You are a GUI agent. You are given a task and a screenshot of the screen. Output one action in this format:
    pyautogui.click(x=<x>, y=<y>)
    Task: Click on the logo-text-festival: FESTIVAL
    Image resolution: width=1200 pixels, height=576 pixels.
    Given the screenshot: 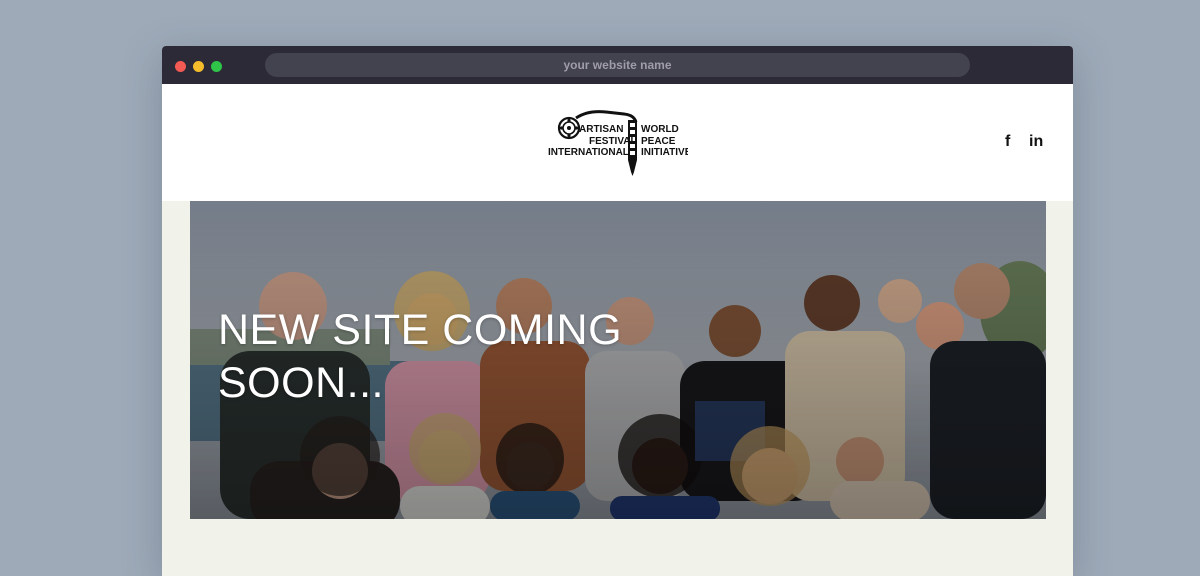 What is the action you would take?
    pyautogui.click(x=613, y=141)
    